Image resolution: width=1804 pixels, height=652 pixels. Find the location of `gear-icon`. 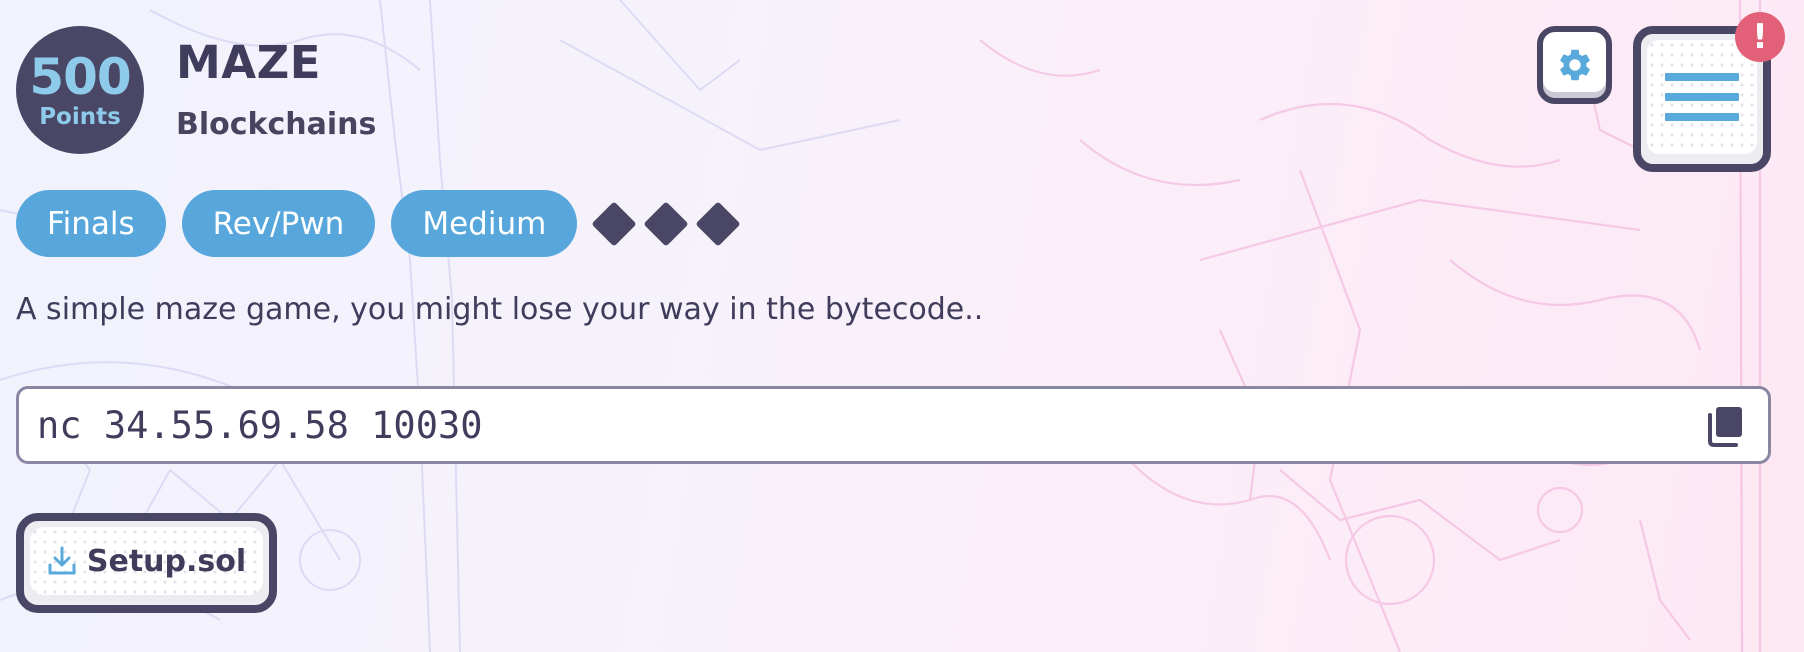

gear-icon is located at coordinates (1574, 65).